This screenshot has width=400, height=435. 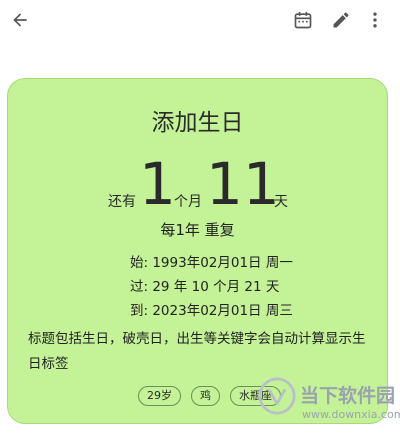 What do you see at coordinates (159, 396) in the screenshot?
I see `tag-age: 29岁` at bounding box center [159, 396].